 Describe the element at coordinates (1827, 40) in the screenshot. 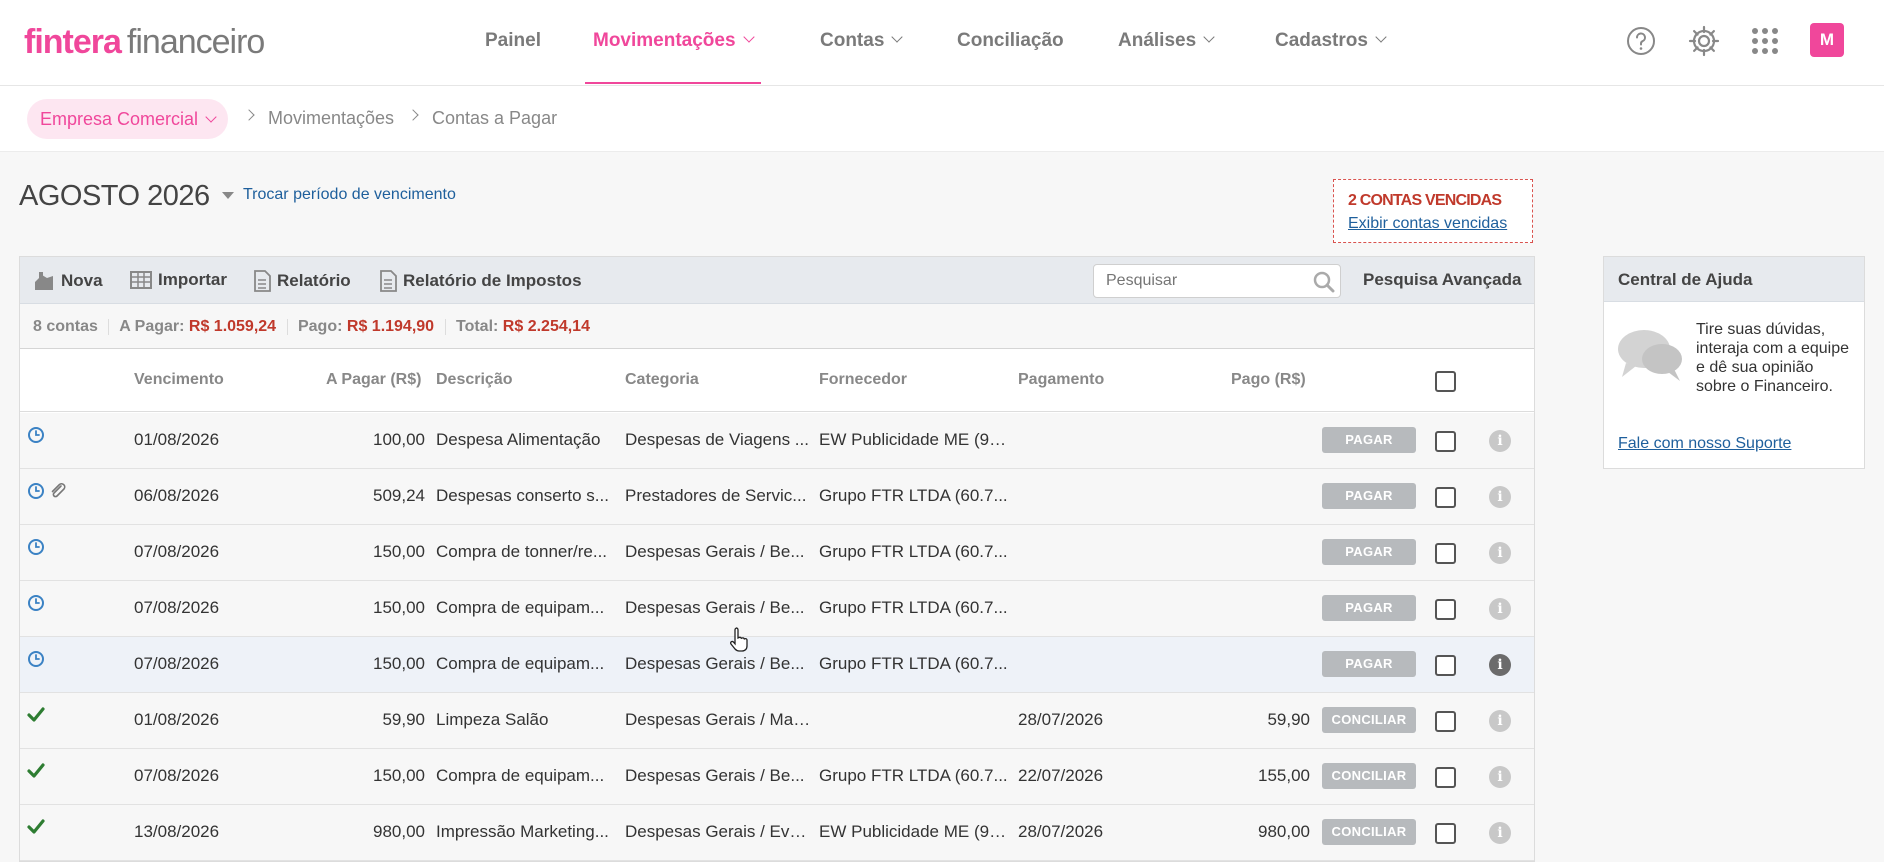

I see `user-avatar: M` at that location.